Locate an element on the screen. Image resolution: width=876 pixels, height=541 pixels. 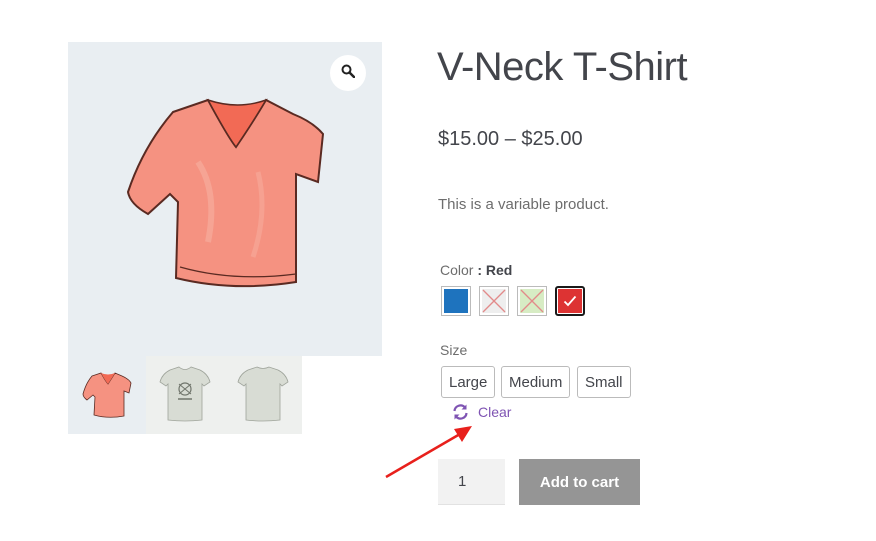
swatch-grey-fill is located at coordinates (494, 301).